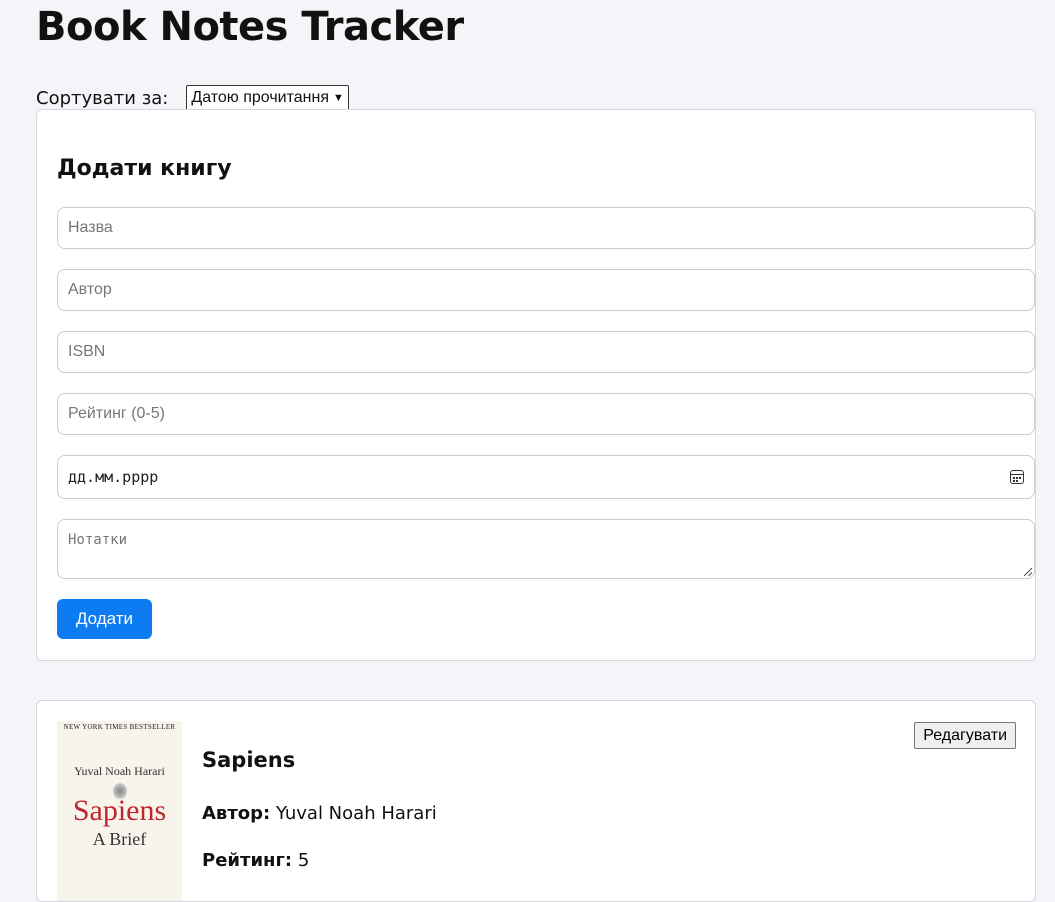 This screenshot has height=902, width=1055. Describe the element at coordinates (546, 228) in the screenshot. I see `title-input: Назва` at that location.